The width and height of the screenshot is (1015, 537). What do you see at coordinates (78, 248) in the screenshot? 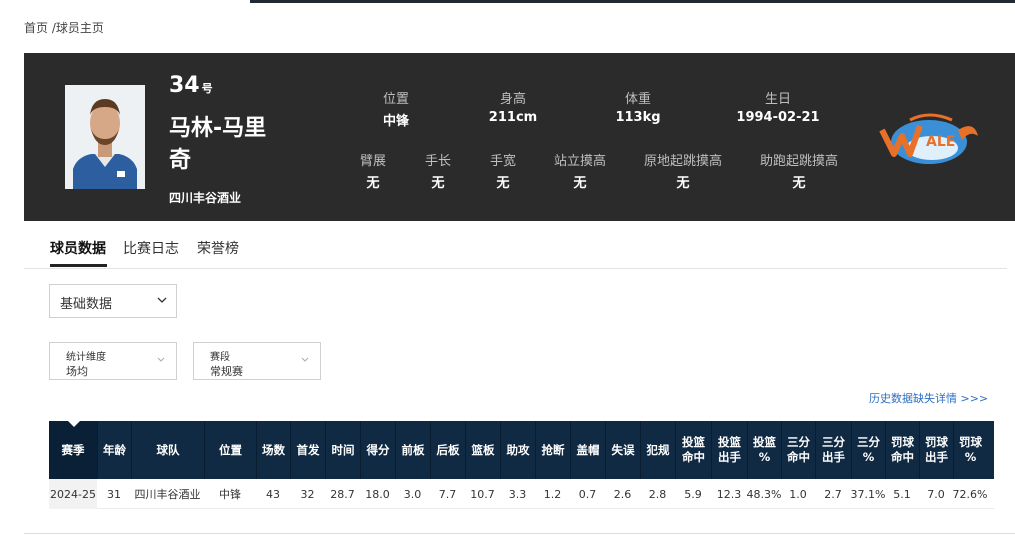
I see `tab-player-stats: 球员数据` at bounding box center [78, 248].